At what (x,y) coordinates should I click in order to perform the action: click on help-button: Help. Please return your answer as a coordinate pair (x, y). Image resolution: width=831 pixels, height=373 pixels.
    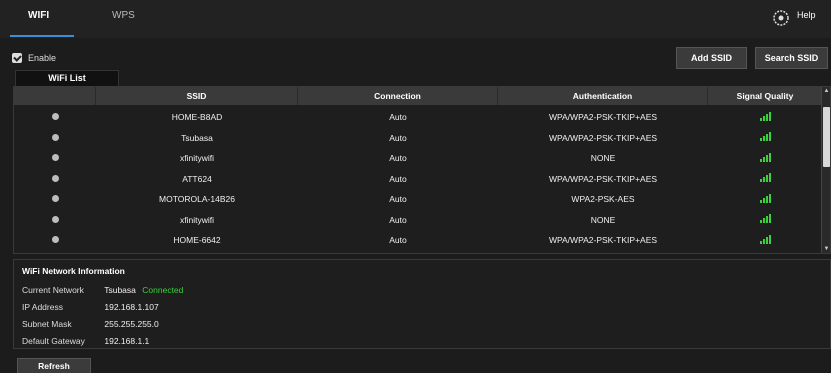
    Looking at the image, I should click on (797, 23).